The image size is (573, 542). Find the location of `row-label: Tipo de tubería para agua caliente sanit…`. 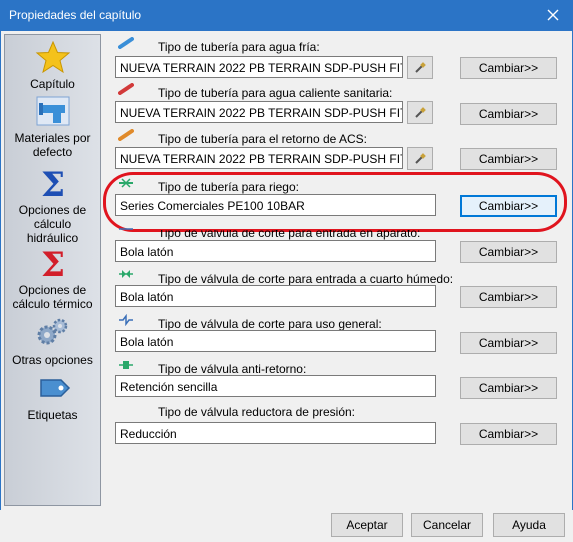

row-label: Tipo de tubería para agua caliente sanit… is located at coordinates (275, 93).